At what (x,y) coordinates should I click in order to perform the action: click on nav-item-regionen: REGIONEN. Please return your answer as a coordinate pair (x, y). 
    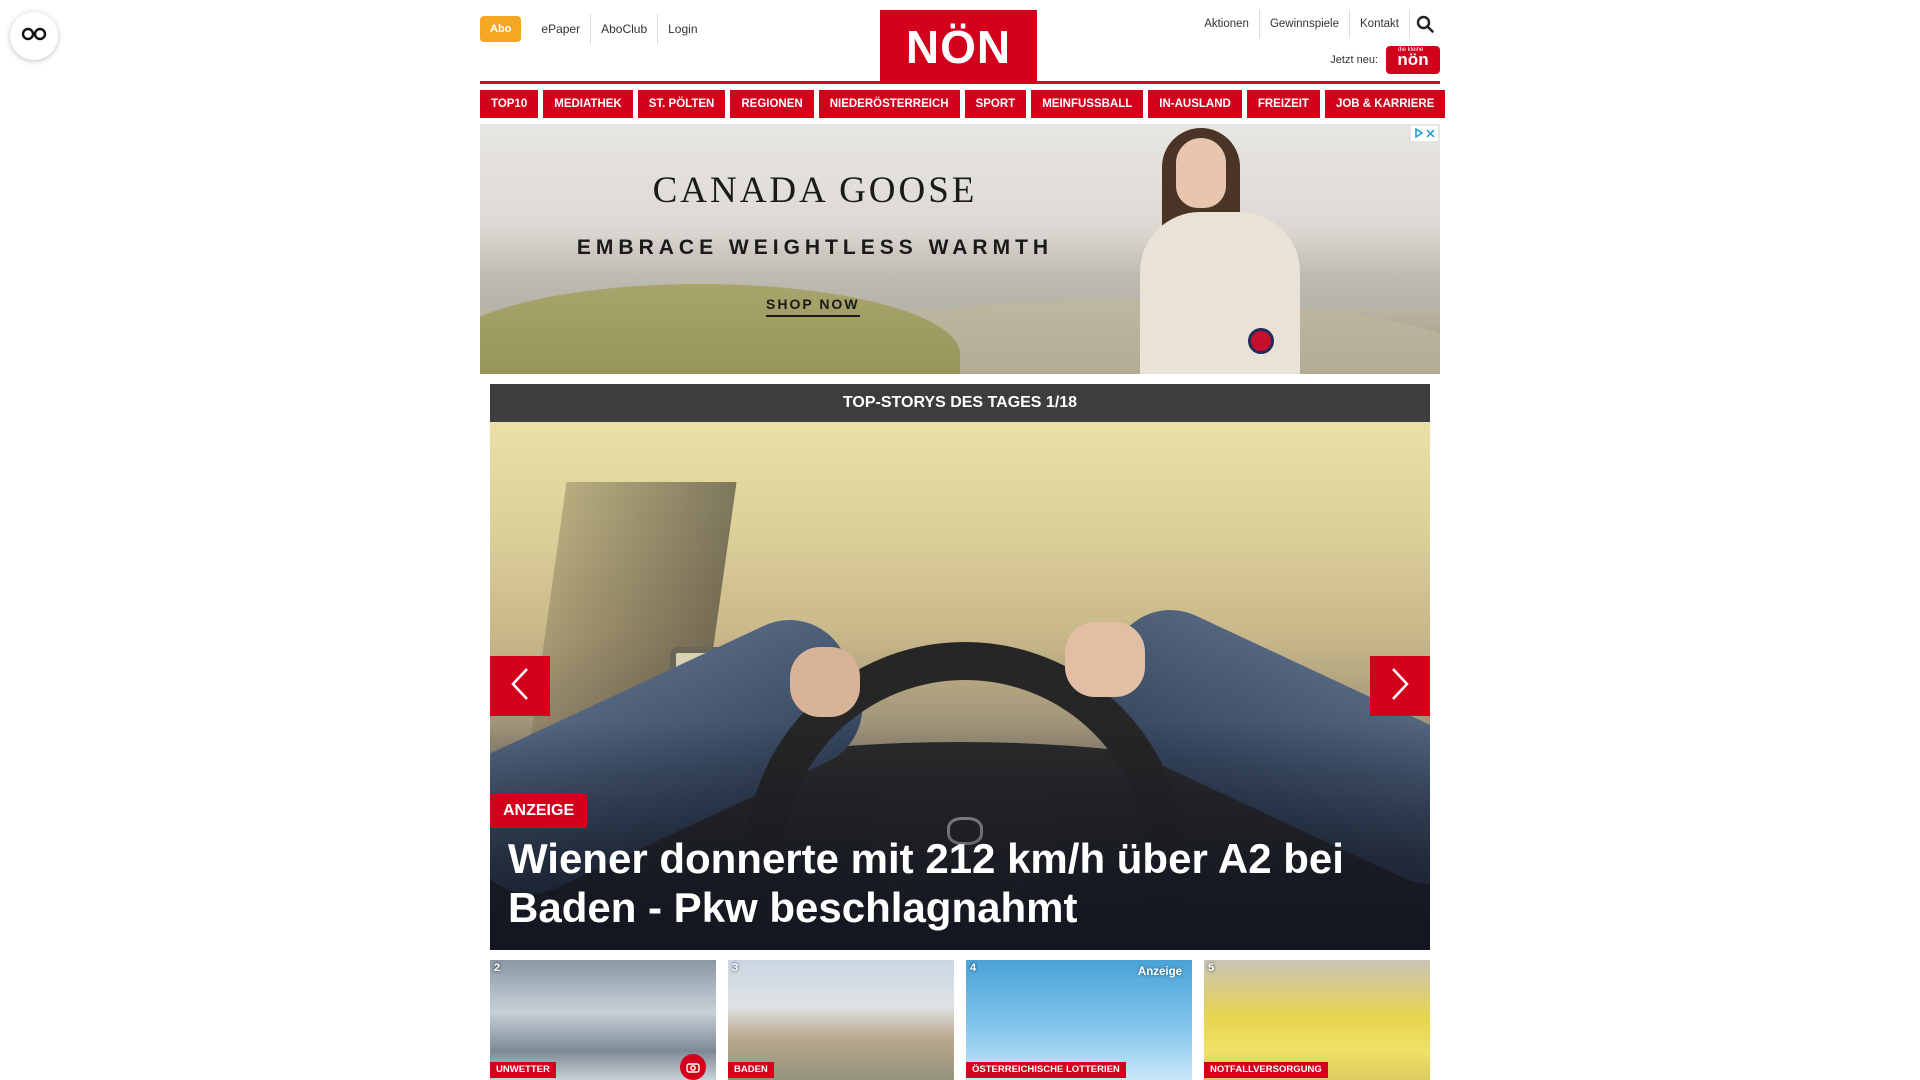
    Looking at the image, I should click on (772, 104).